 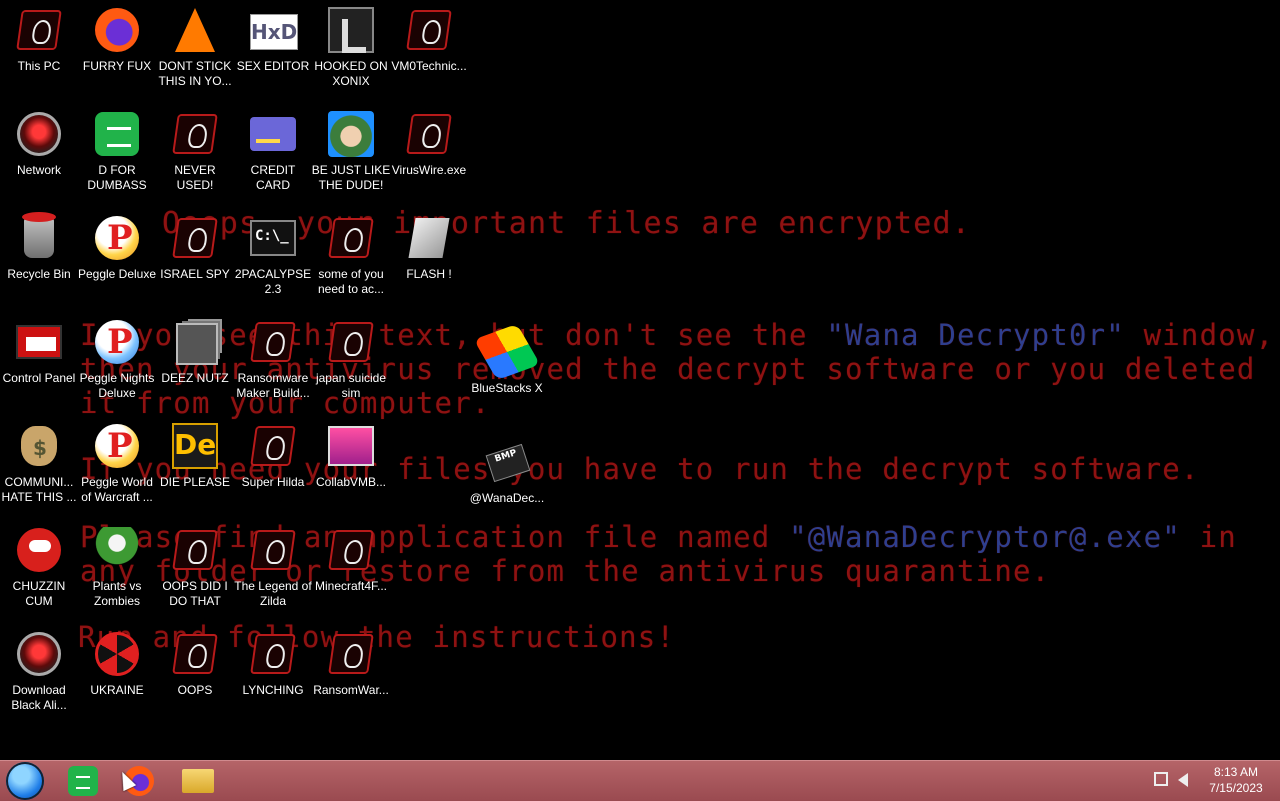 I want to click on money-sack-icon, so click(x=39, y=446).